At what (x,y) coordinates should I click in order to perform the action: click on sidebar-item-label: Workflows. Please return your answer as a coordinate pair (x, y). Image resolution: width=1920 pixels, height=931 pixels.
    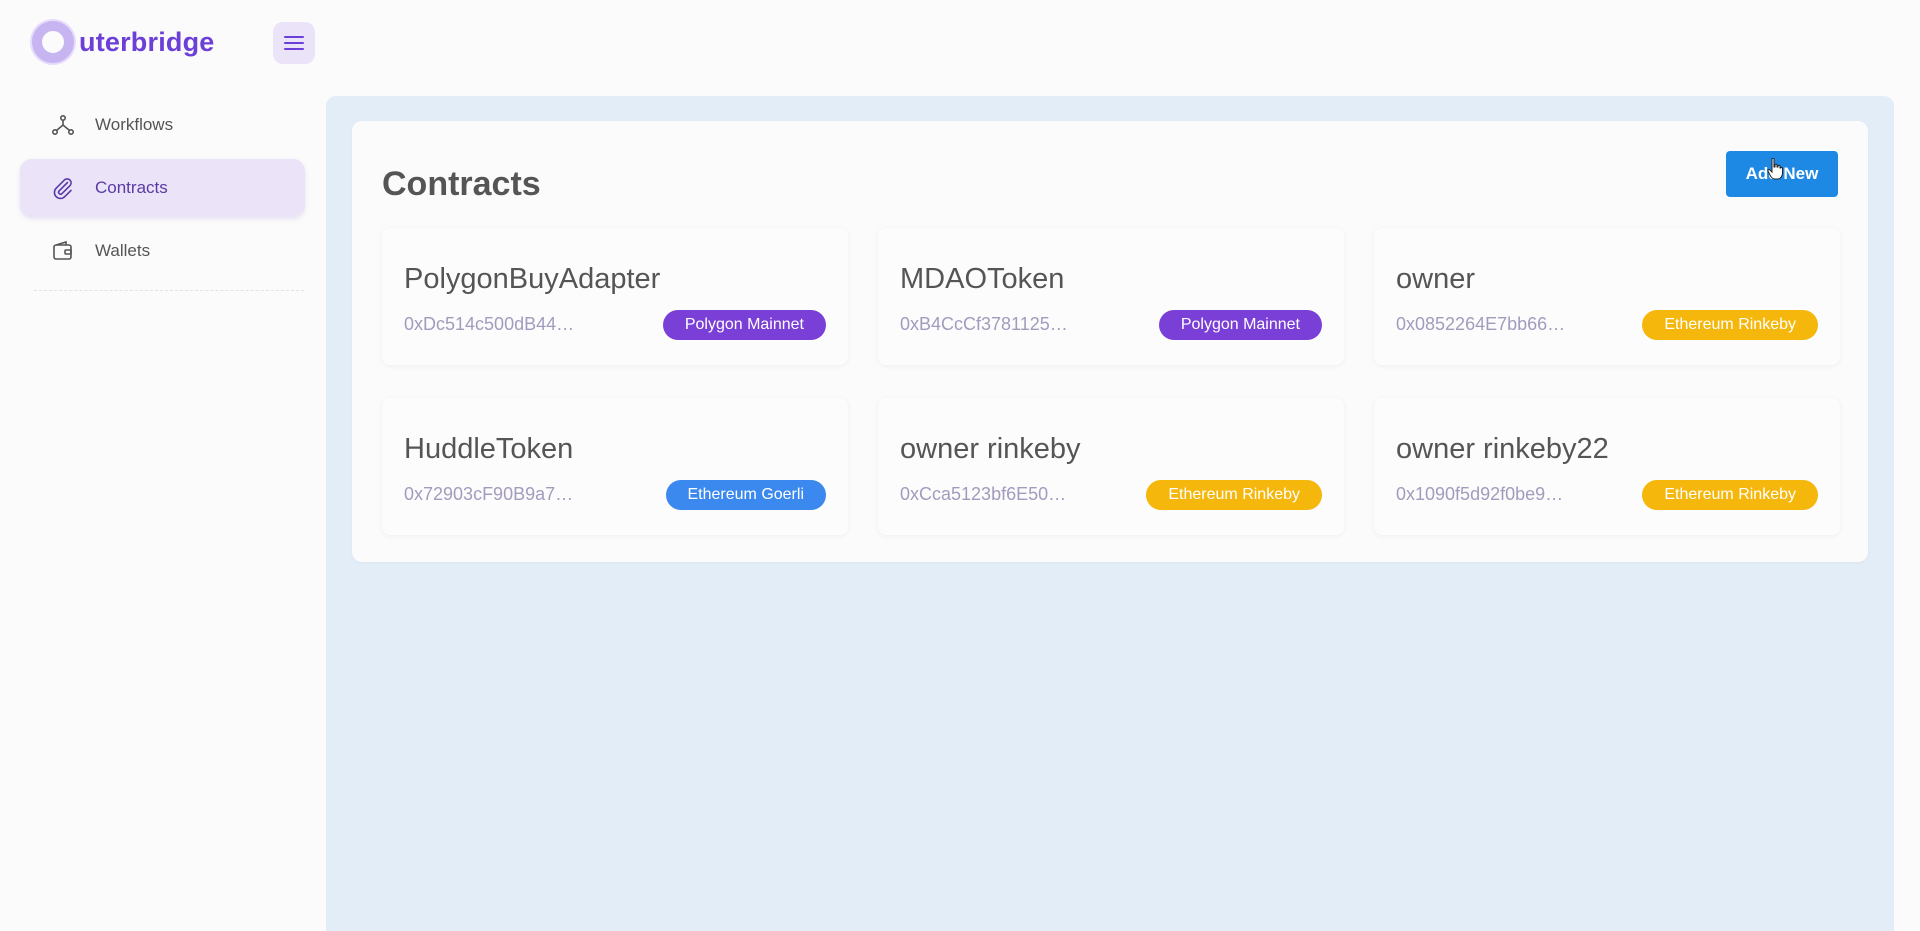
    Looking at the image, I should click on (134, 124).